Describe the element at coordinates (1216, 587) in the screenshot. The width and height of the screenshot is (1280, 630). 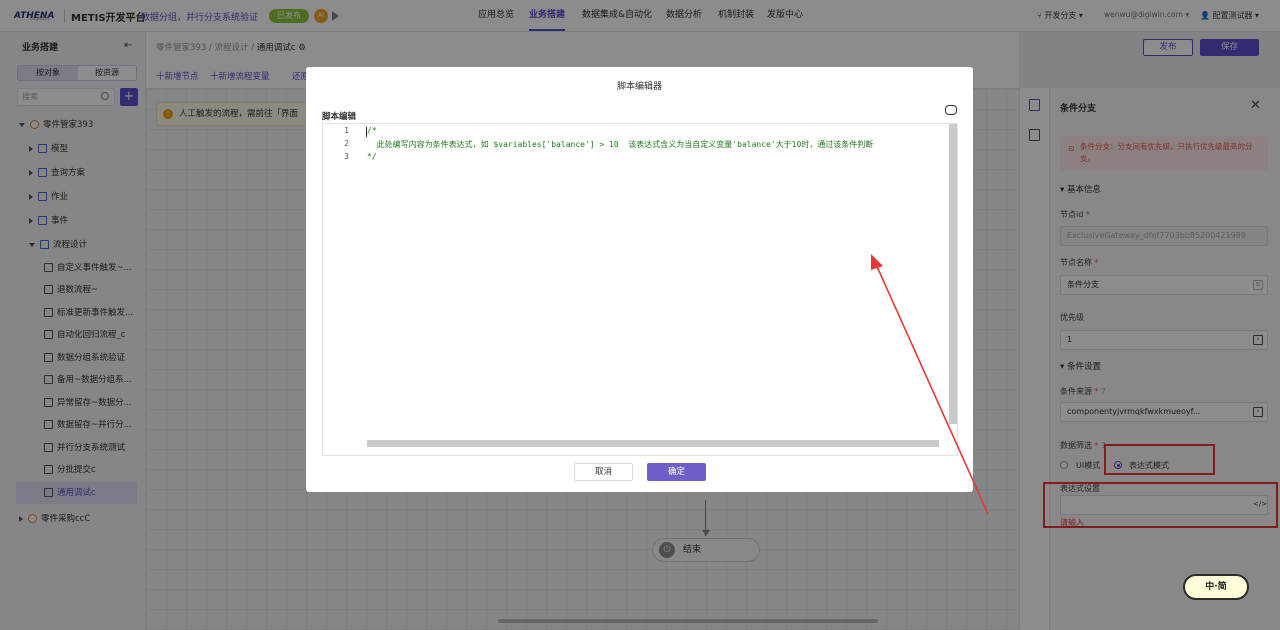
I see `language-widget: 中·简` at that location.